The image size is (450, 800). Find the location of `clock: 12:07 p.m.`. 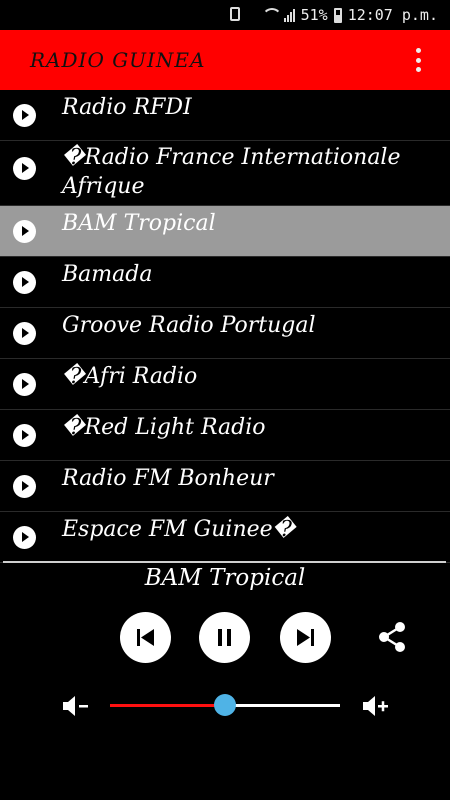

clock: 12:07 p.m. is located at coordinates (392, 15).